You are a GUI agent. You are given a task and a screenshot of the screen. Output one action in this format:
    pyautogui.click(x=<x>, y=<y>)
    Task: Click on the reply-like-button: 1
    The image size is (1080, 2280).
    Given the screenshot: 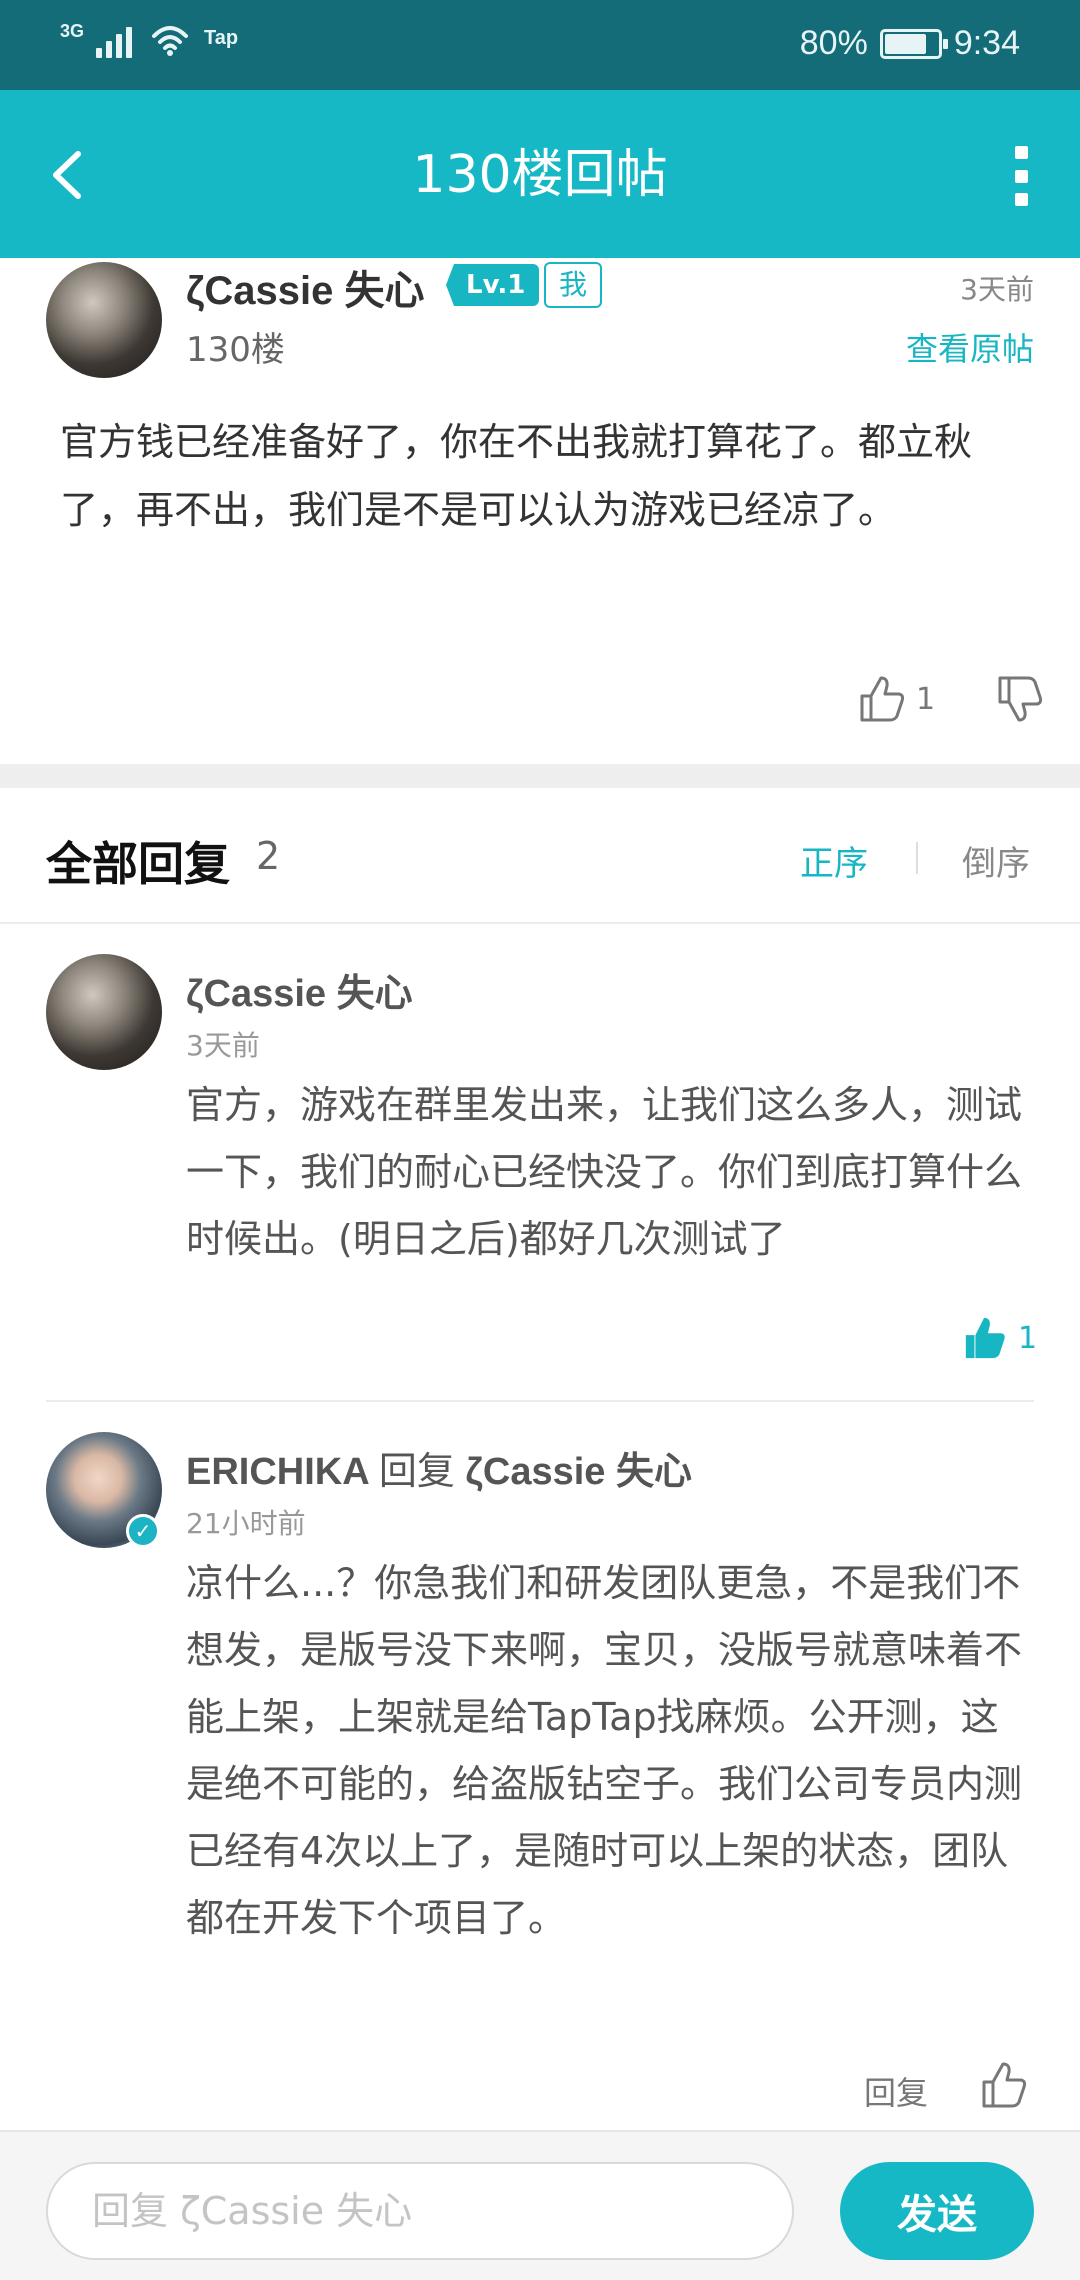 What is the action you would take?
    pyautogui.click(x=999, y=1338)
    